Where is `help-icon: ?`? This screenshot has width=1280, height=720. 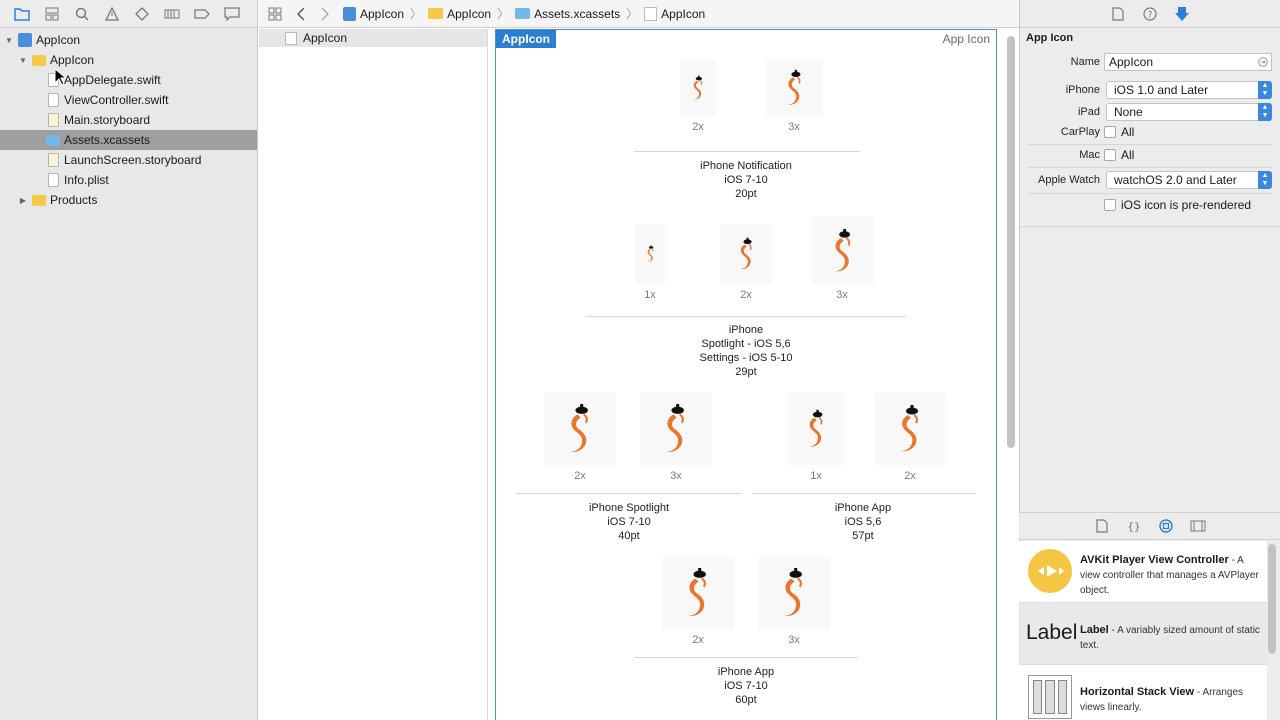 help-icon: ? is located at coordinates (1150, 14).